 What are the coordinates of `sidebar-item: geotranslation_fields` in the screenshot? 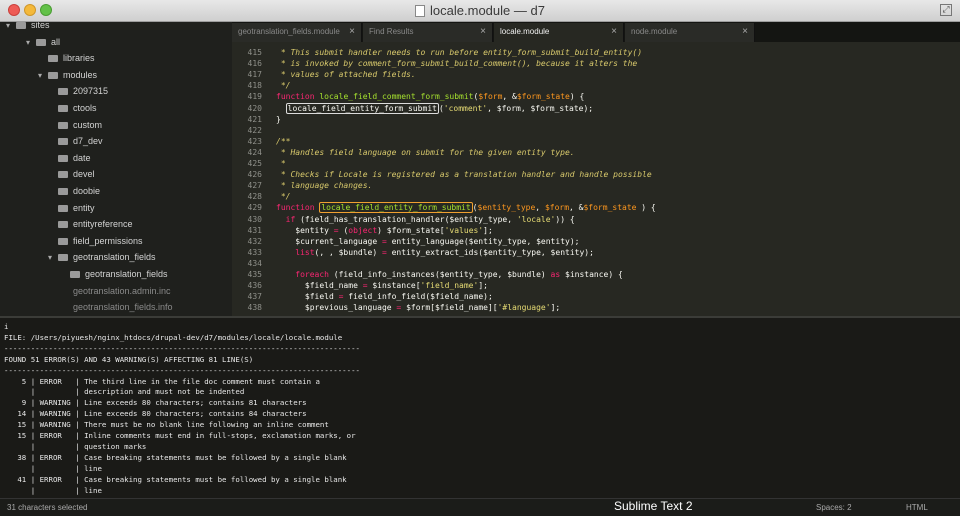 It's located at (114, 274).